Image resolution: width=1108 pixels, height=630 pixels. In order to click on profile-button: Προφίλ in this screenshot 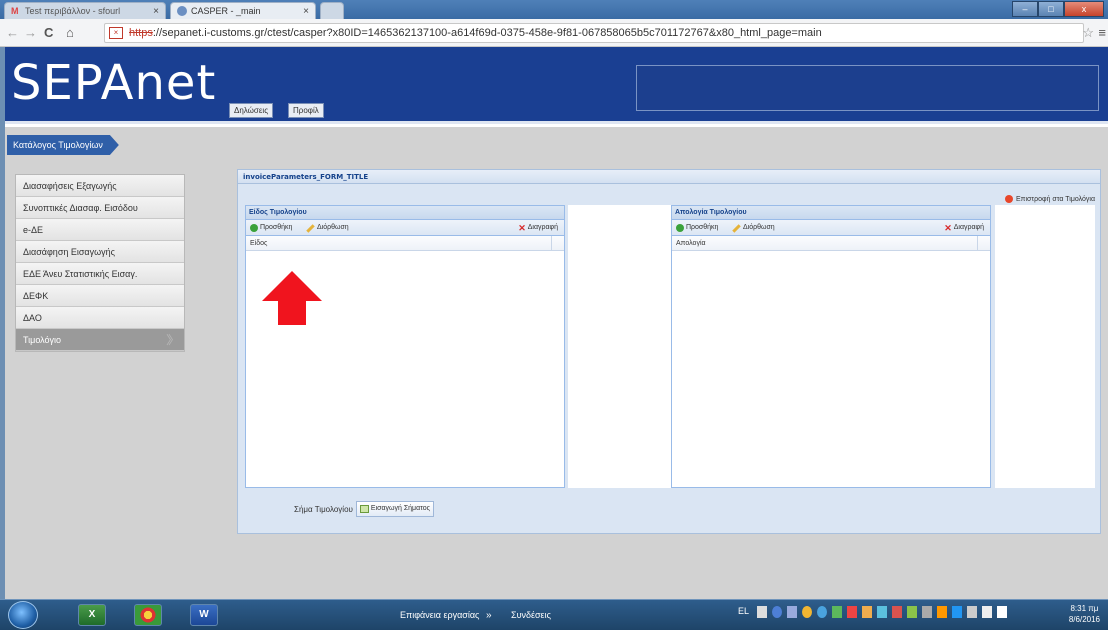, I will do `click(306, 110)`.